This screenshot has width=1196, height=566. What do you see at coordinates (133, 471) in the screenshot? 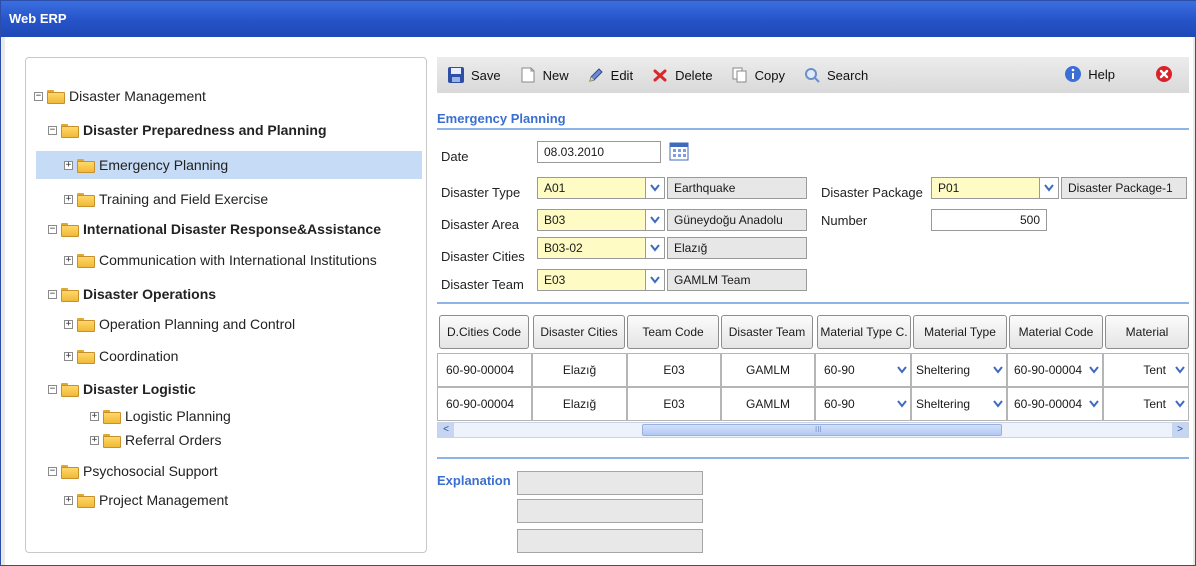
I see `tree-node-psychosocial-support: − Psychosocial Support` at bounding box center [133, 471].